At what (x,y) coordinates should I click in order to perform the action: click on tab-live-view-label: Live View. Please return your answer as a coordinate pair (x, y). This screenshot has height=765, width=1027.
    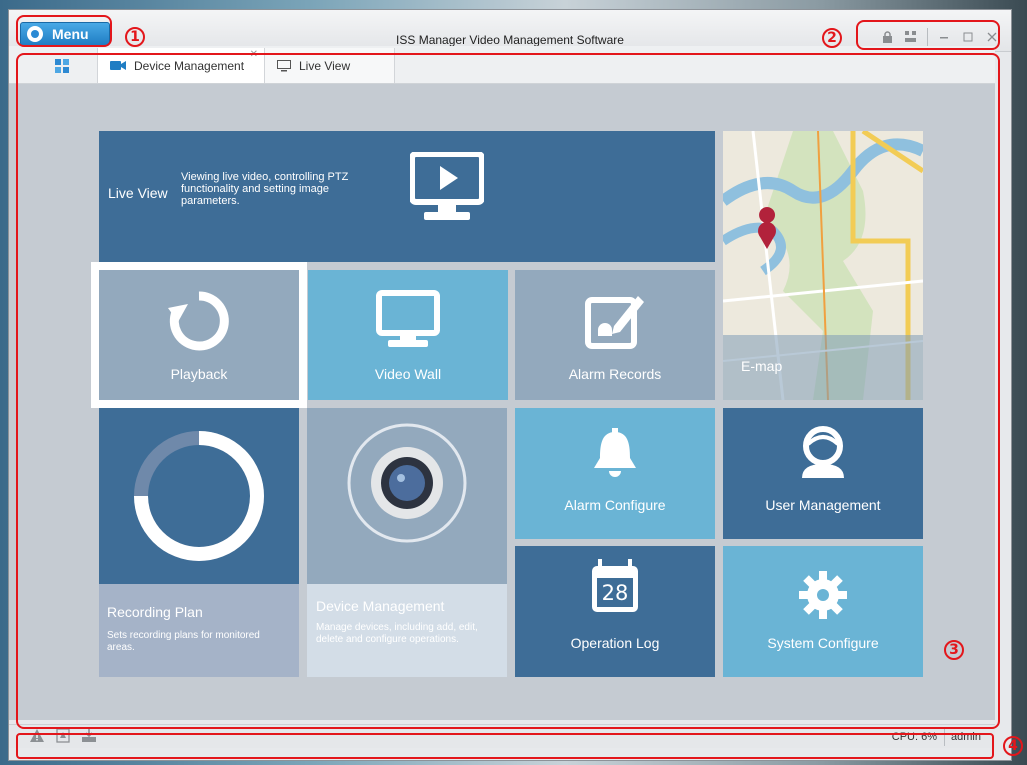
    Looking at the image, I should click on (325, 65).